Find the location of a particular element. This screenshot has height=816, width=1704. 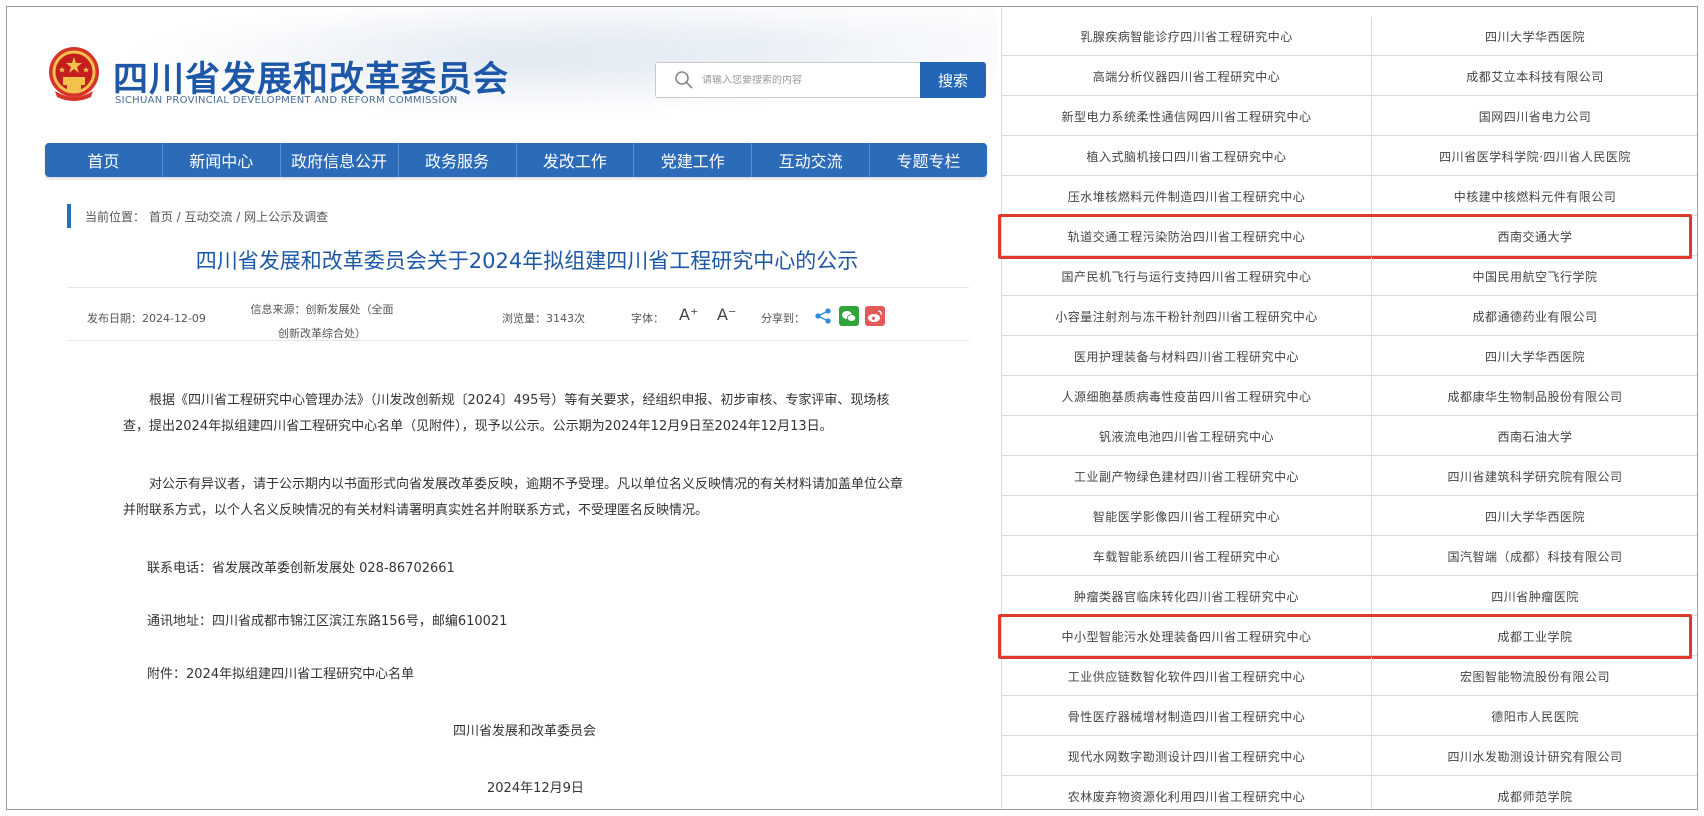

center-name-cell: 车载智能系统四川省工程研究中心 is located at coordinates (1187, 556).